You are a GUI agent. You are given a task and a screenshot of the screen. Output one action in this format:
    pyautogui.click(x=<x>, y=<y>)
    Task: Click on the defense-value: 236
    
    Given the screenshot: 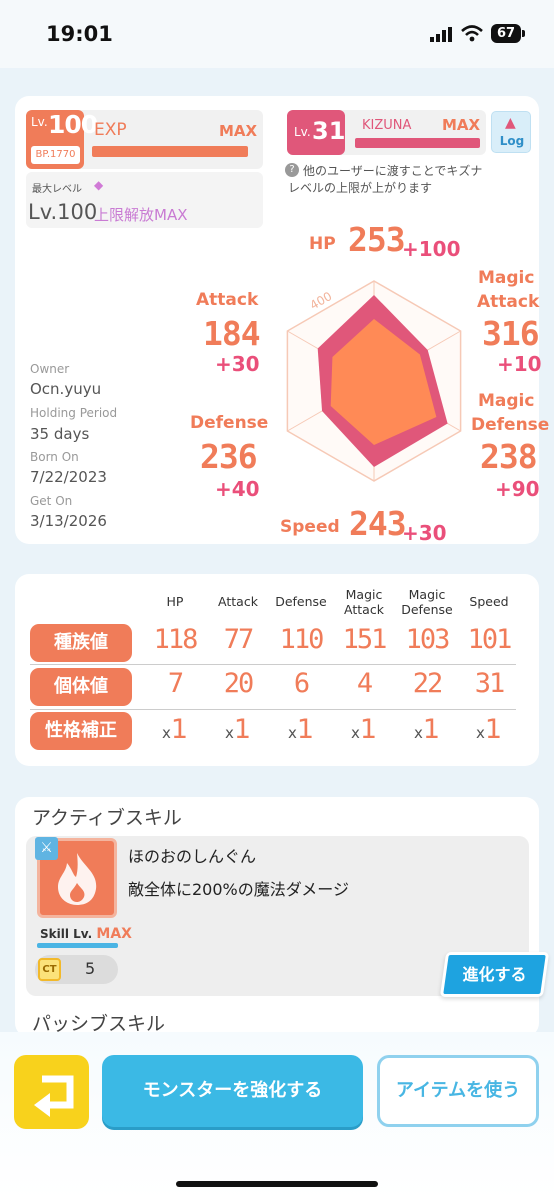 What is the action you would take?
    pyautogui.click(x=229, y=456)
    